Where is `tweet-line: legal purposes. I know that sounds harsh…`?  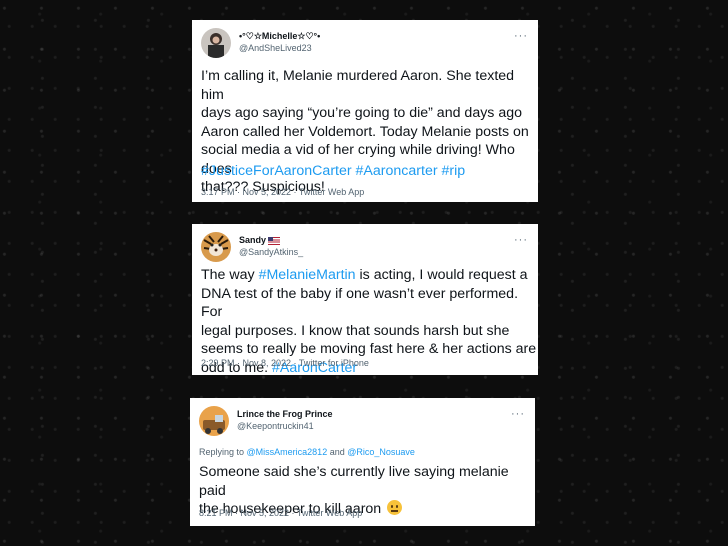 tweet-line: legal purposes. I know that sounds harsh… is located at coordinates (355, 330).